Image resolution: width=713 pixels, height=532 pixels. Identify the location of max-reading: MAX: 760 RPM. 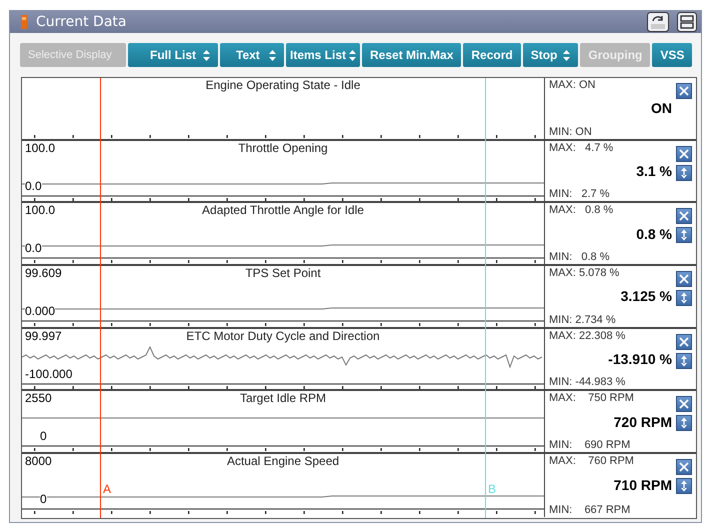
(592, 461).